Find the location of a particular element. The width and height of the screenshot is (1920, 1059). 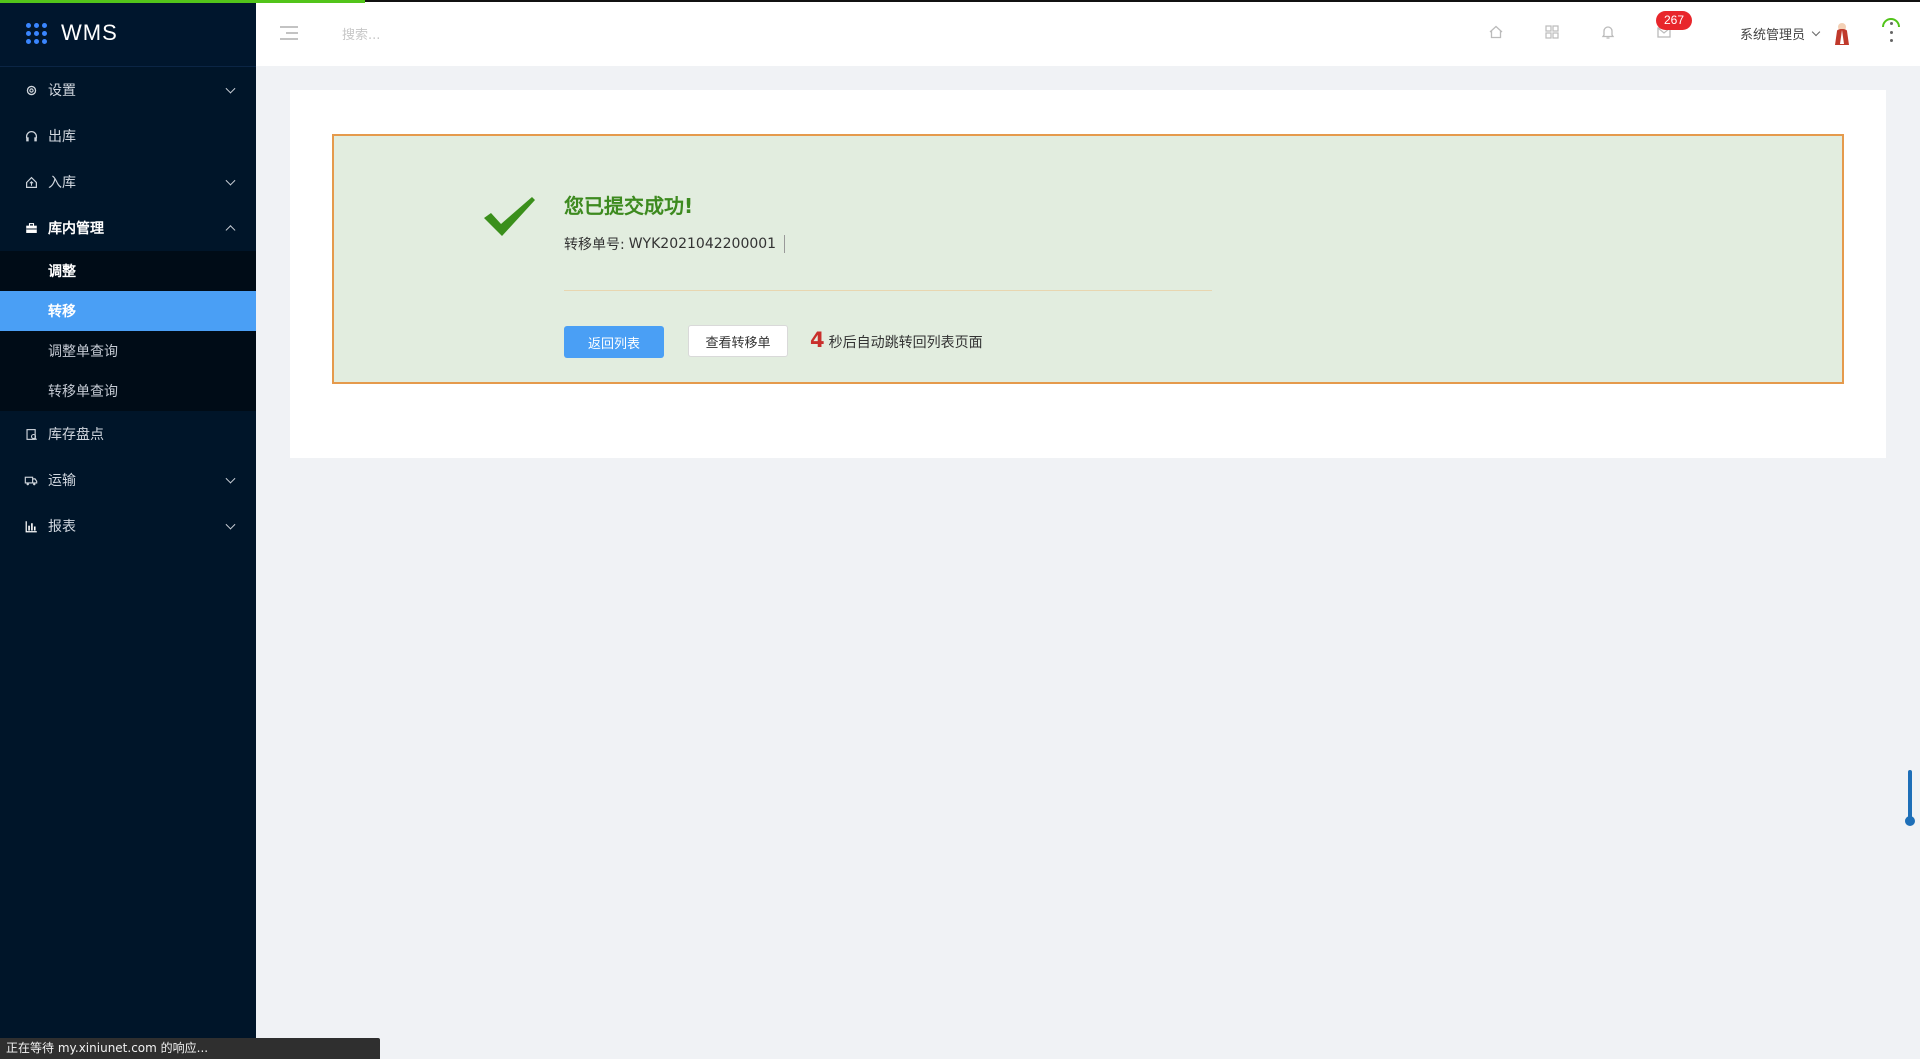

sidebar-item-inbound: 入库 is located at coordinates (128, 182).